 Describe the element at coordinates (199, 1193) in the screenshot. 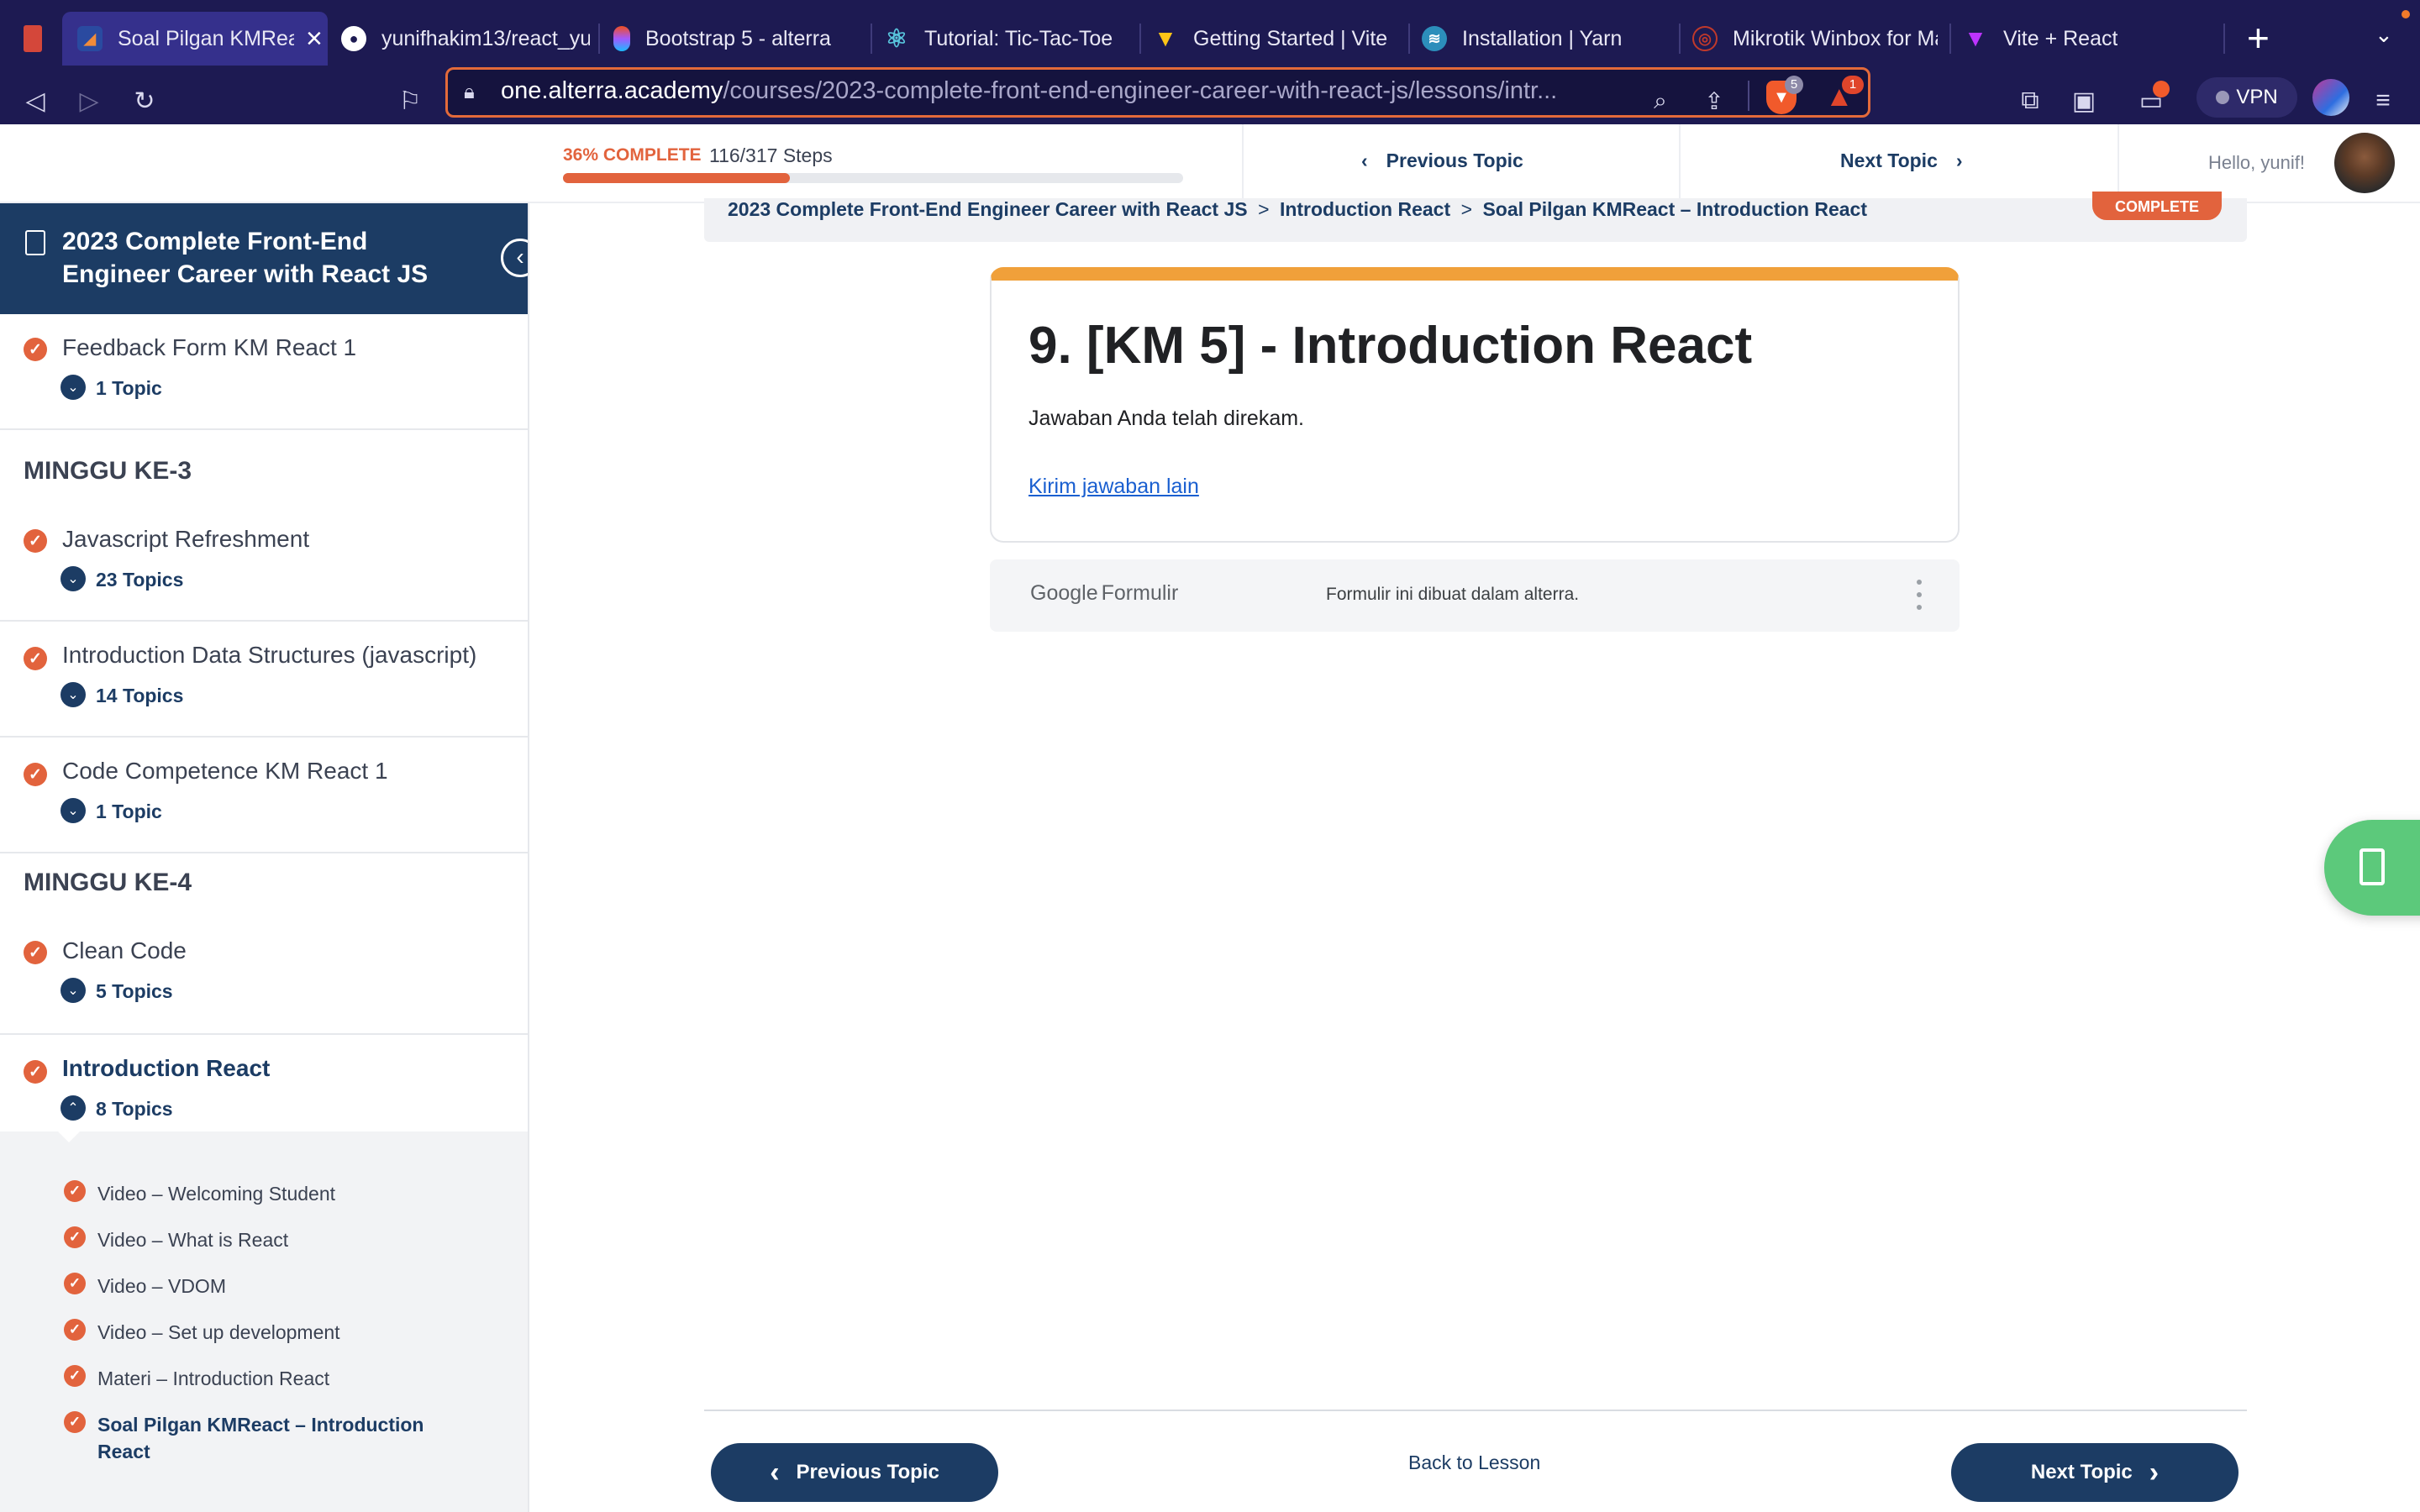

I see `subtopic-item: ✓ Video – Welcoming Student` at that location.